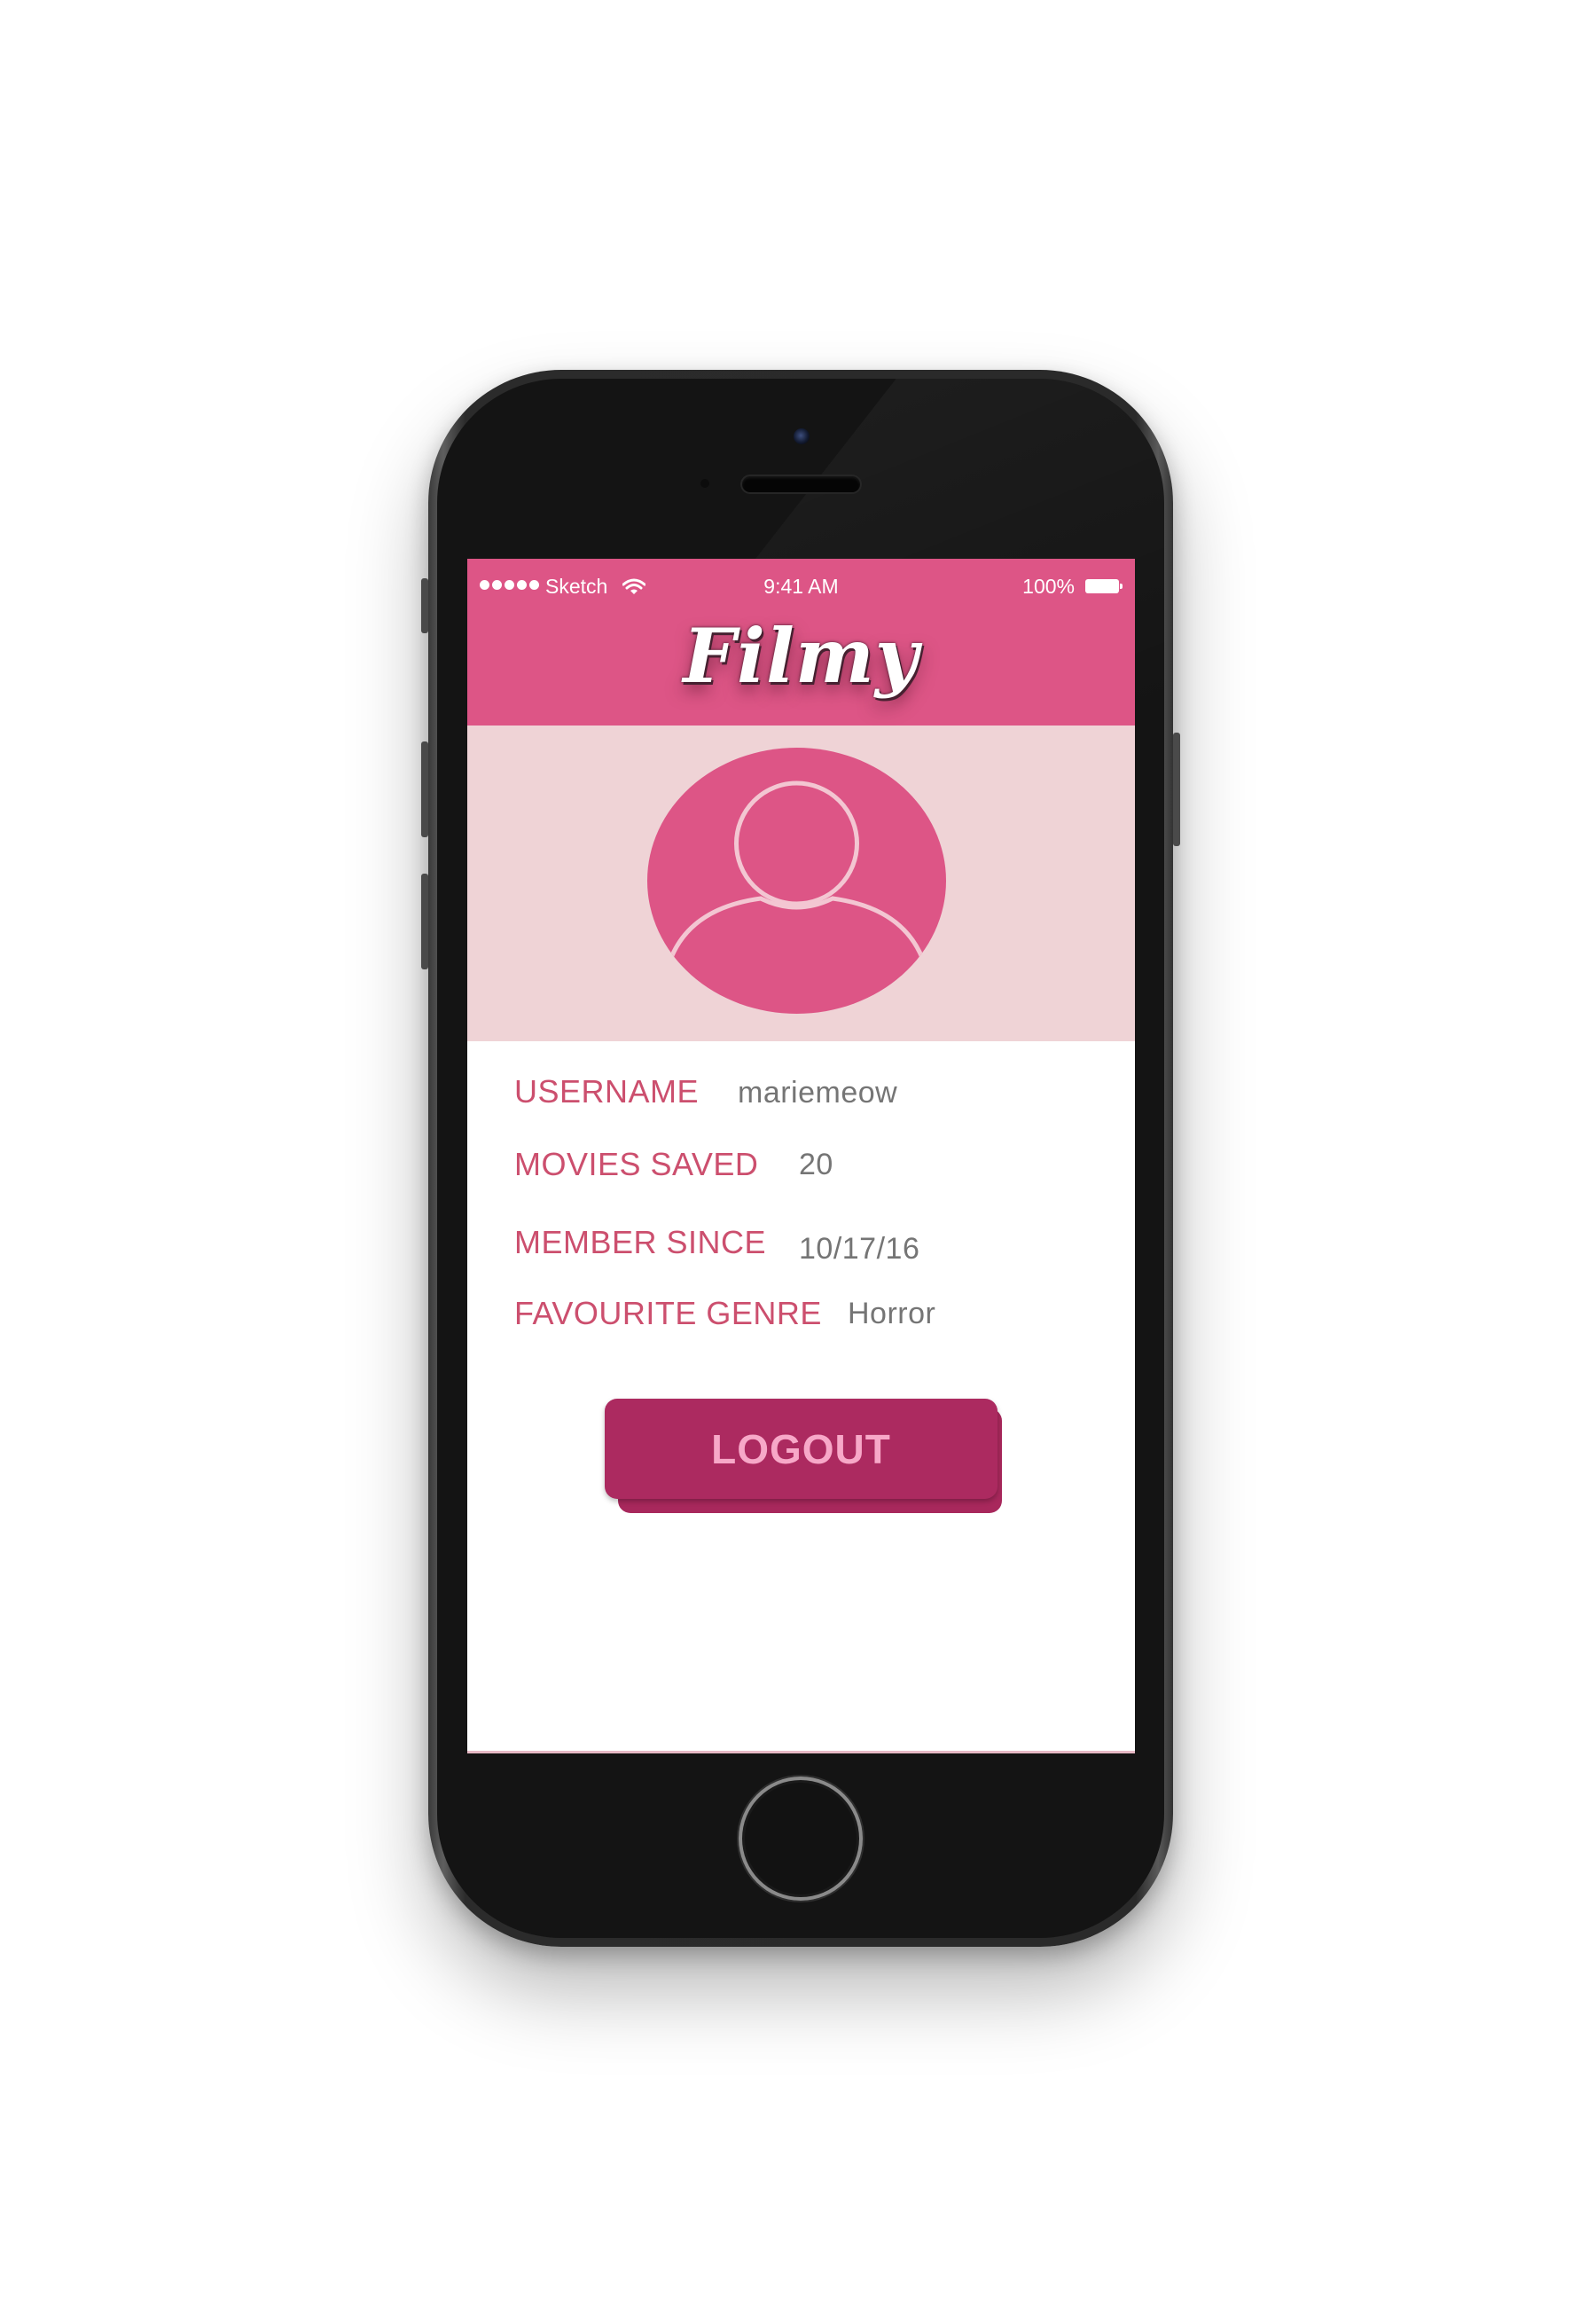 The width and height of the screenshot is (1596, 2306). What do you see at coordinates (801, 656) in the screenshot?
I see `app-logo: Filmy` at bounding box center [801, 656].